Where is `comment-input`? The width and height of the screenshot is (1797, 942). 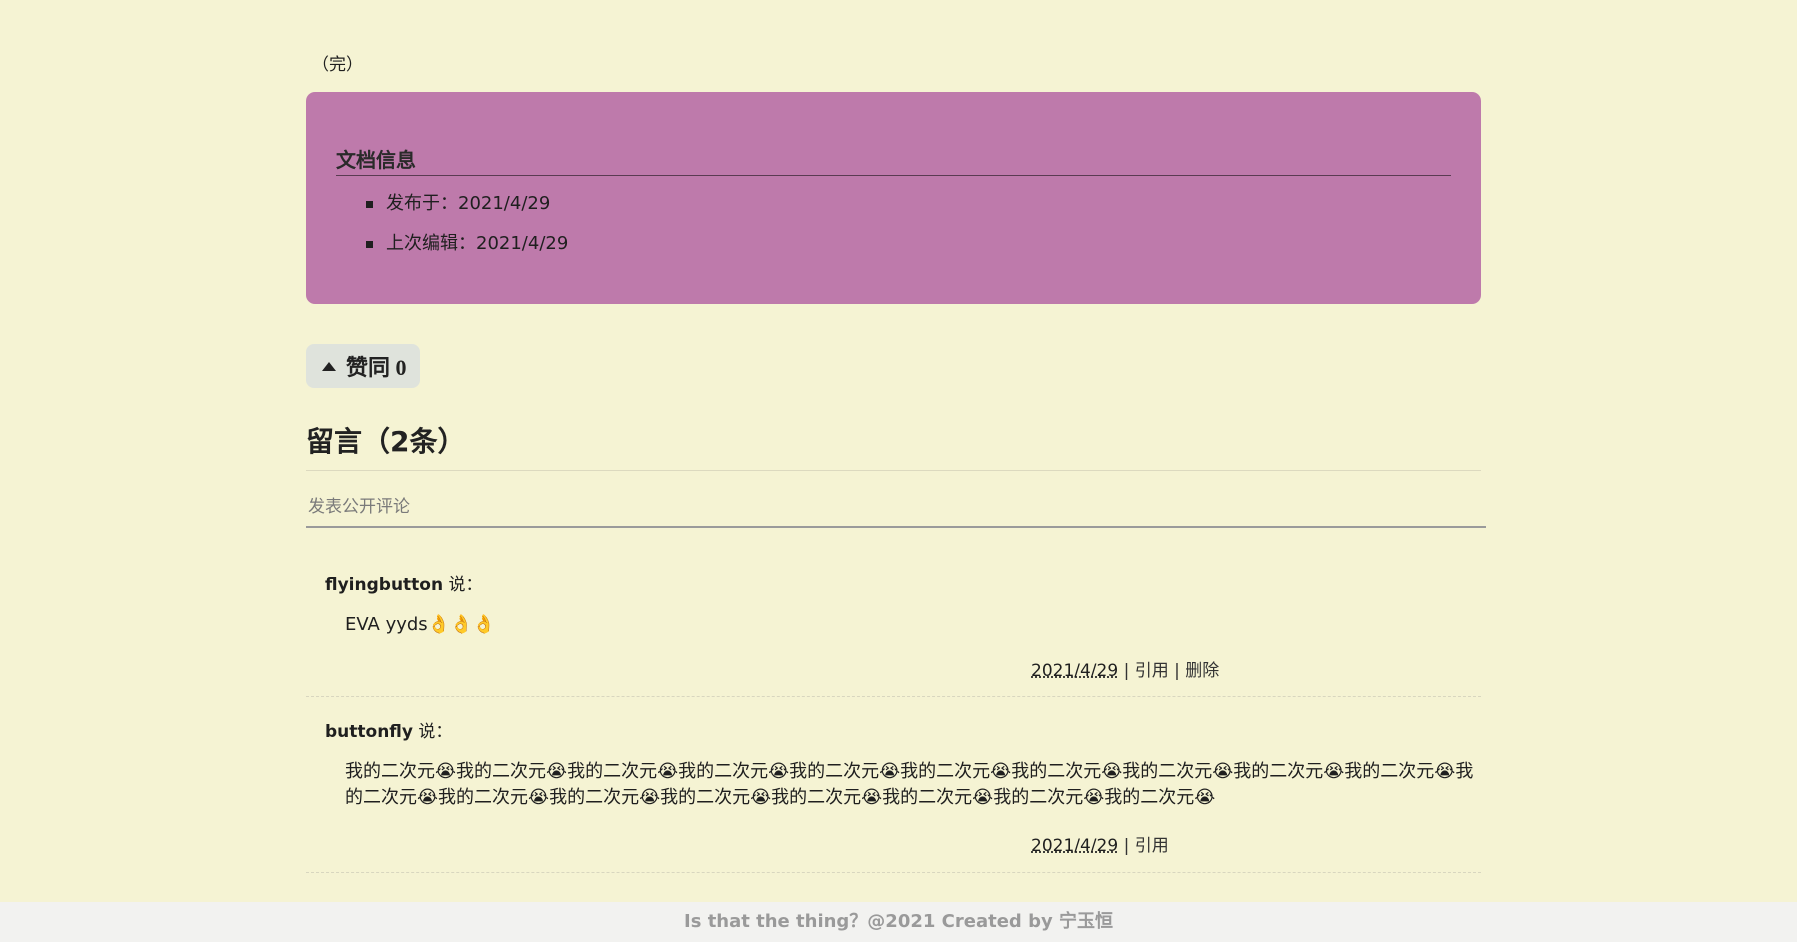
comment-input is located at coordinates (896, 508).